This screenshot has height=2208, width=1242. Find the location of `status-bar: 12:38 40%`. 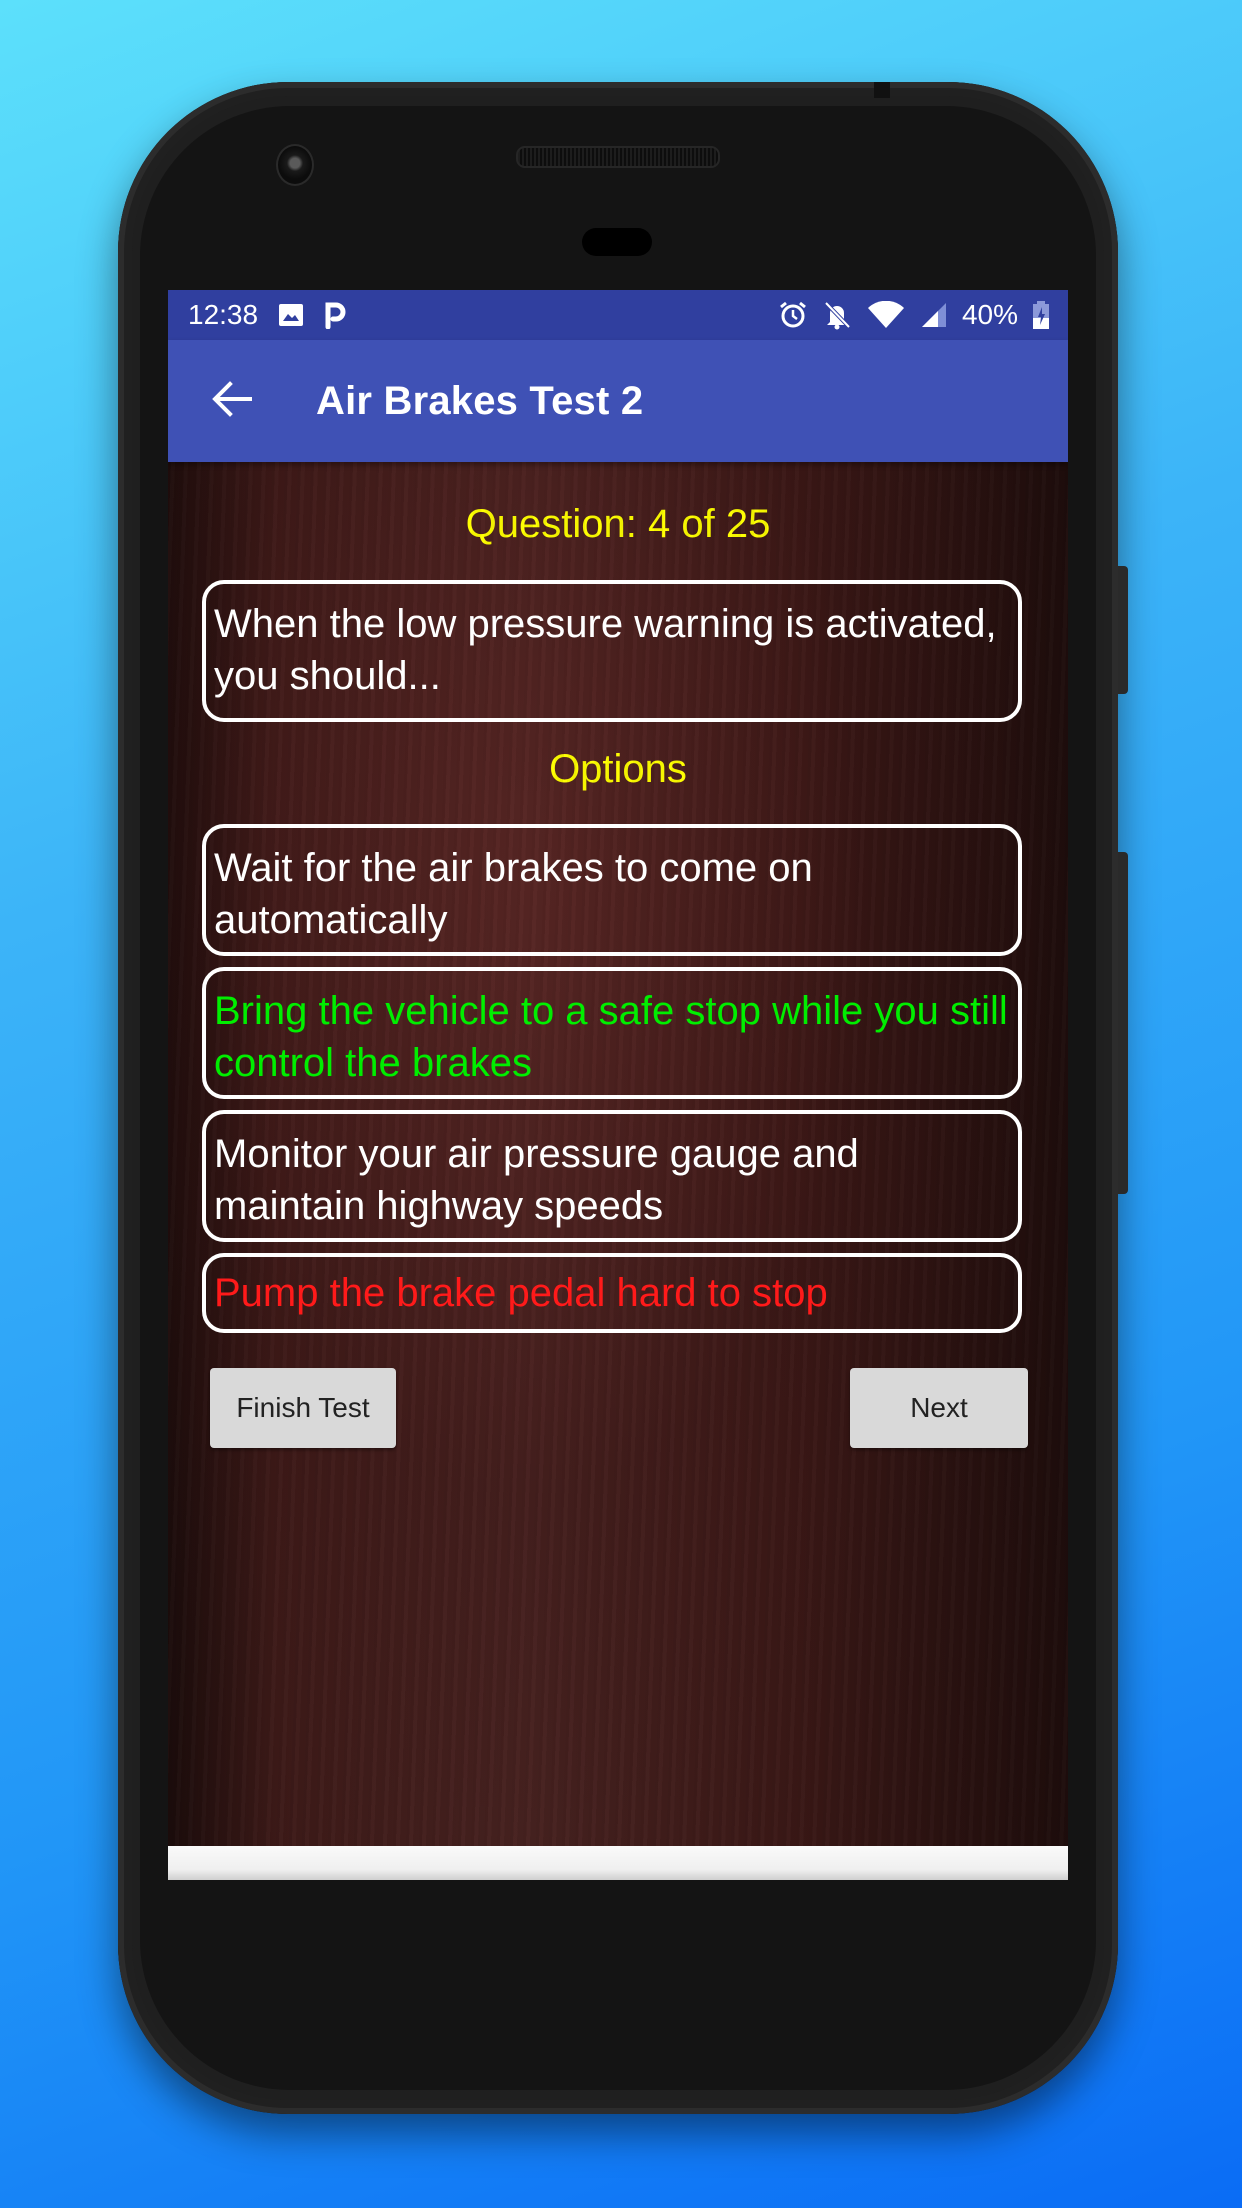

status-bar: 12:38 40% is located at coordinates (618, 315).